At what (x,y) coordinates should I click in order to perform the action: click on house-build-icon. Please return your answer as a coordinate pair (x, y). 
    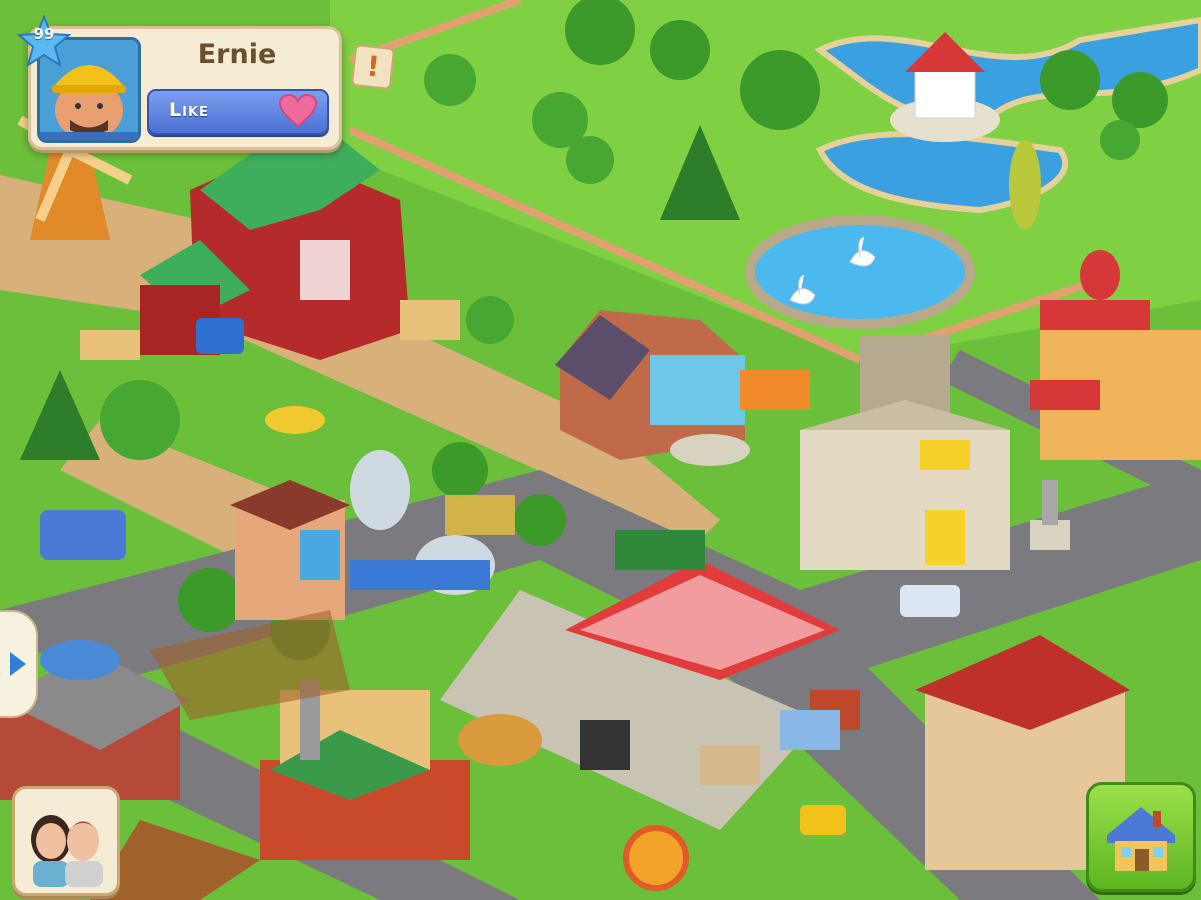
    Looking at the image, I should click on (1141, 839).